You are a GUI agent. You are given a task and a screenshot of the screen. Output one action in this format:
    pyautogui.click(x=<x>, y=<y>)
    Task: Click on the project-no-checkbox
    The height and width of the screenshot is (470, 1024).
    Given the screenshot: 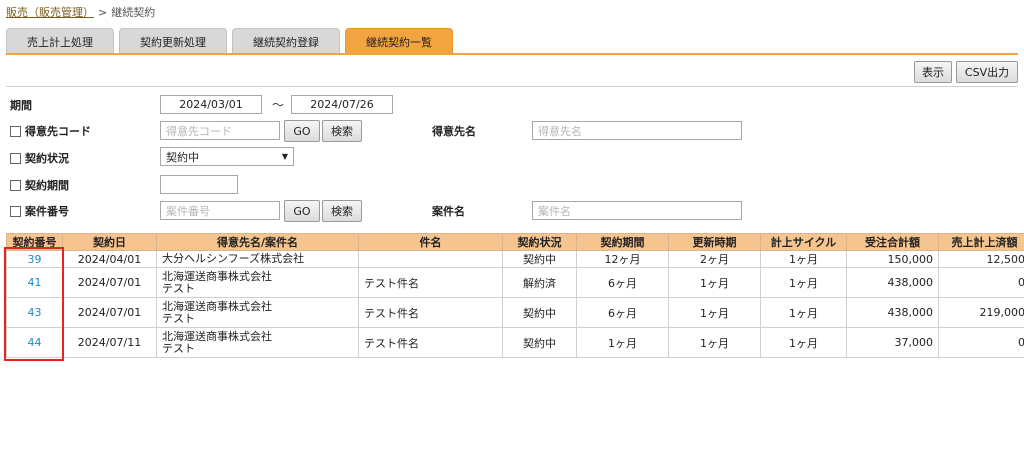 What is the action you would take?
    pyautogui.click(x=15, y=211)
    